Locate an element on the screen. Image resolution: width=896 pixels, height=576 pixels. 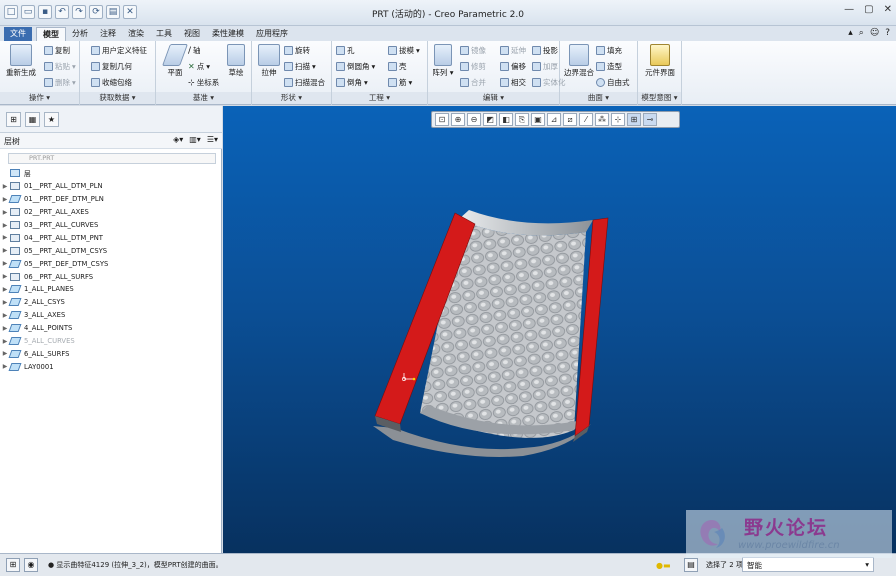
layer-item: ▶ 1_ALL_PLANES is located at coordinates (111, 289).